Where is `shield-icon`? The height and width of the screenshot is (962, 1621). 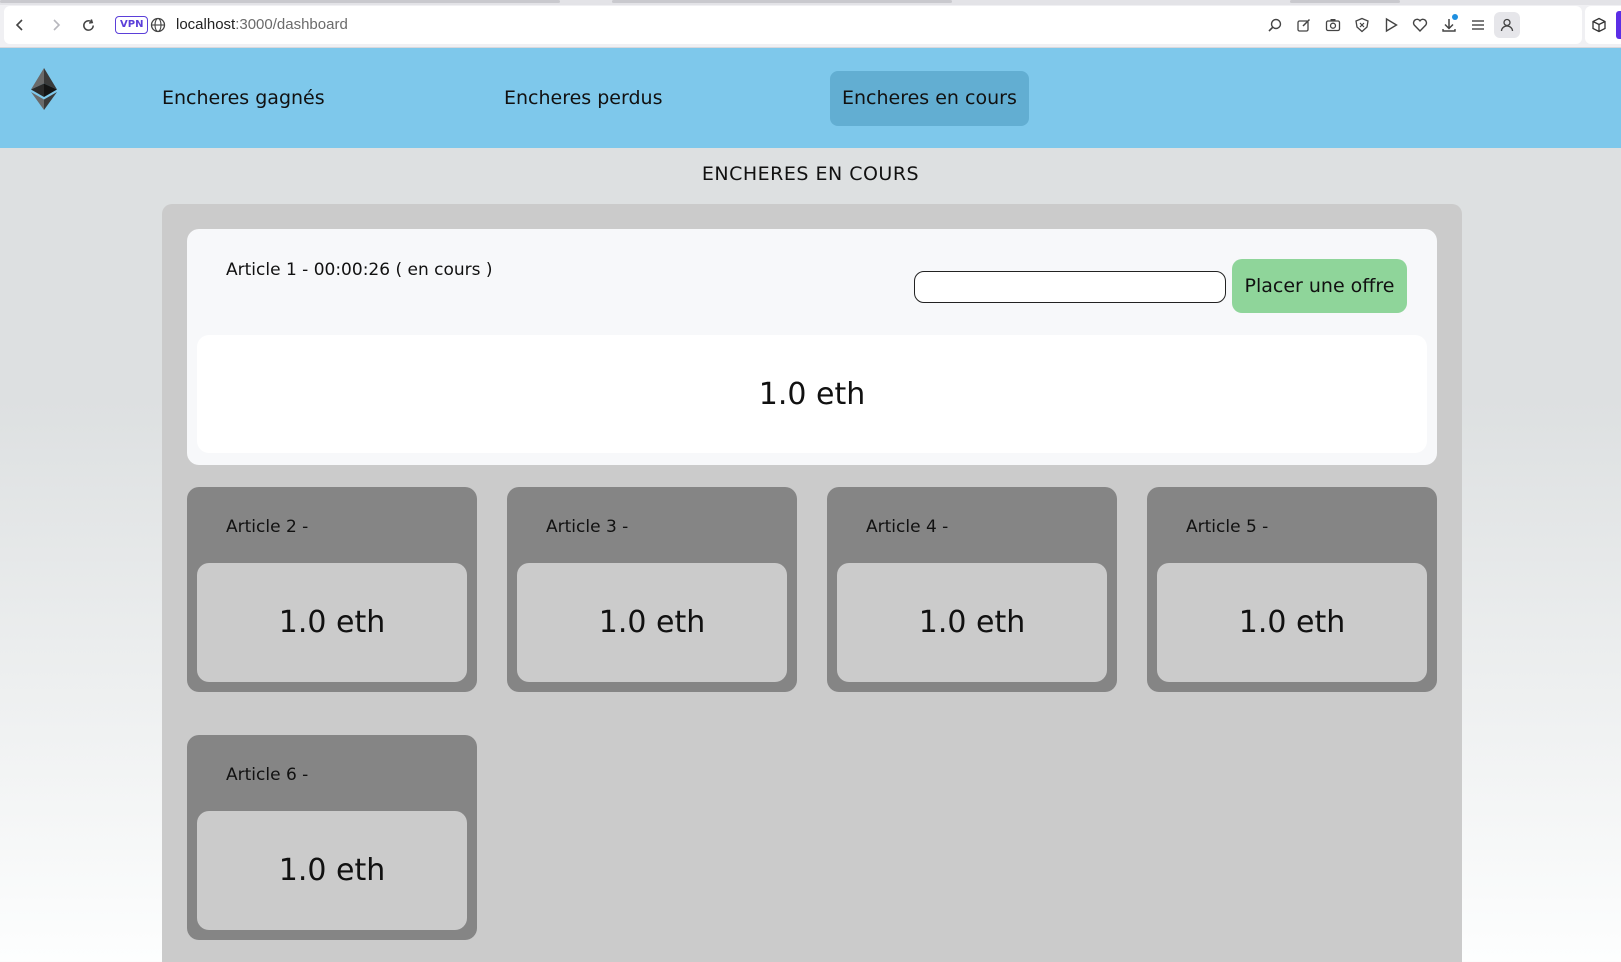
shield-icon is located at coordinates (1361, 25).